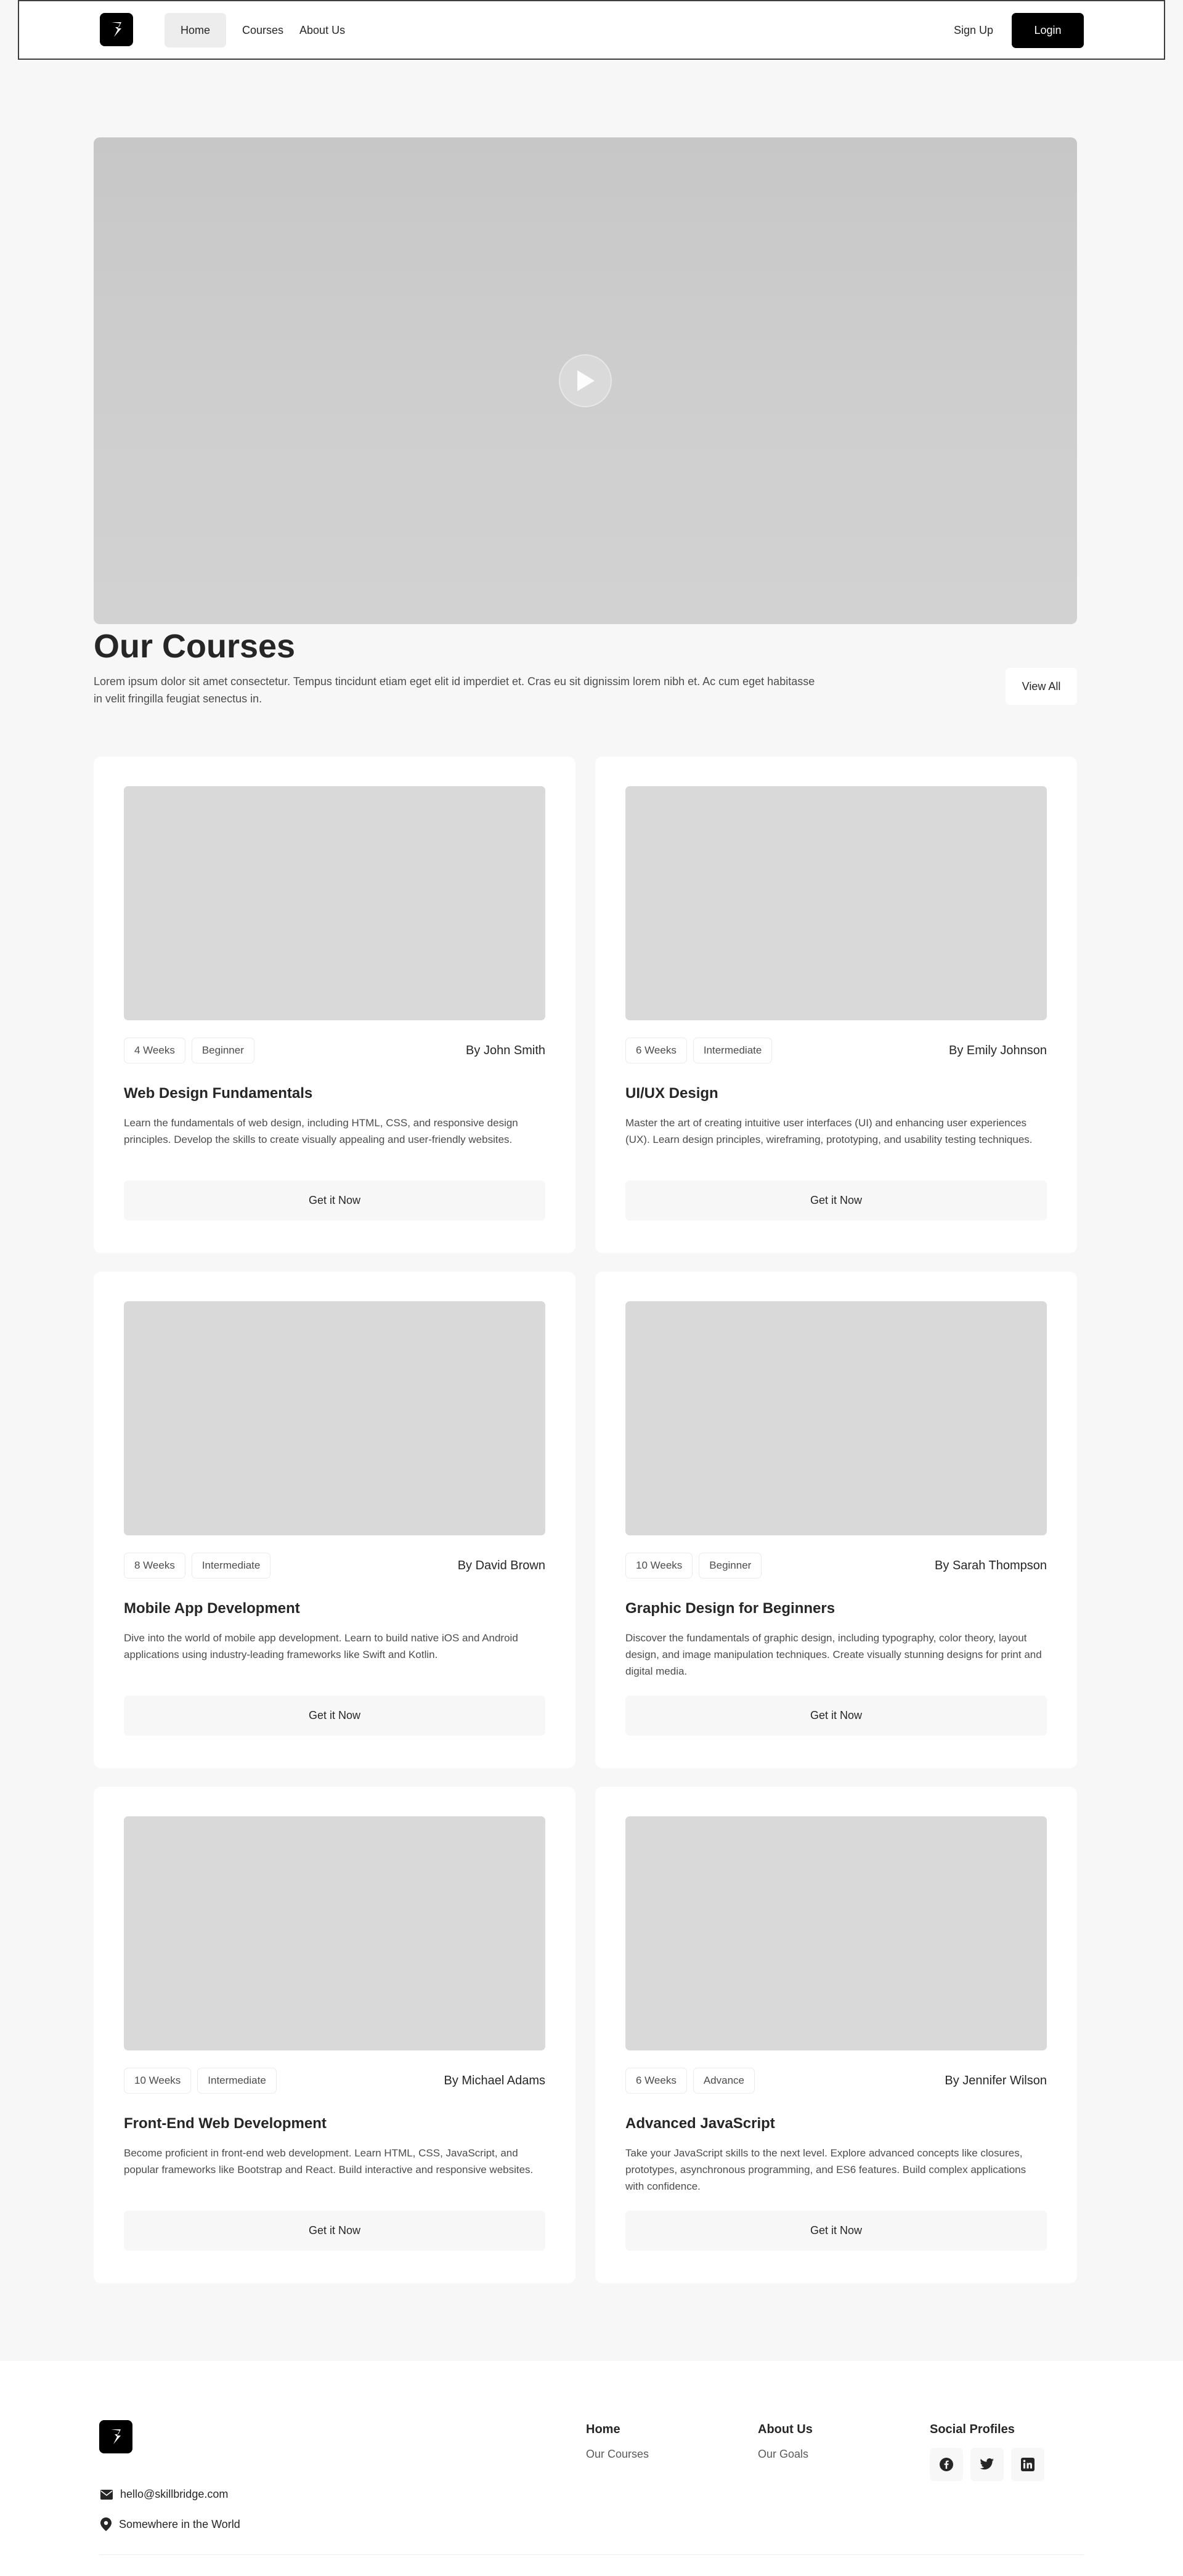 The width and height of the screenshot is (1183, 2576). Describe the element at coordinates (154, 1566) in the screenshot. I see `duration-tag: 8 Weeks` at that location.